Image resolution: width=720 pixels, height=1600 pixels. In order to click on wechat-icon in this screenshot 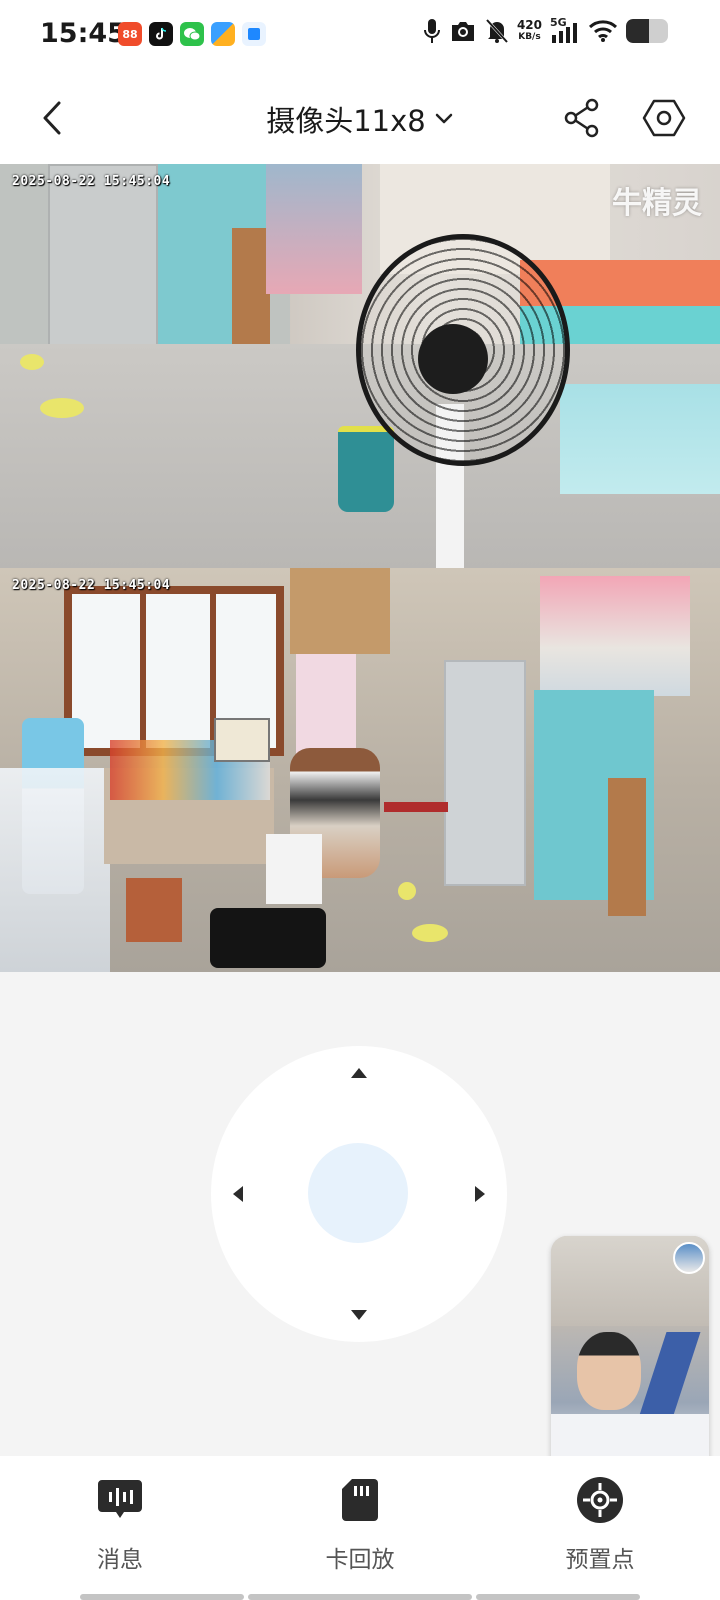, I will do `click(192, 34)`.